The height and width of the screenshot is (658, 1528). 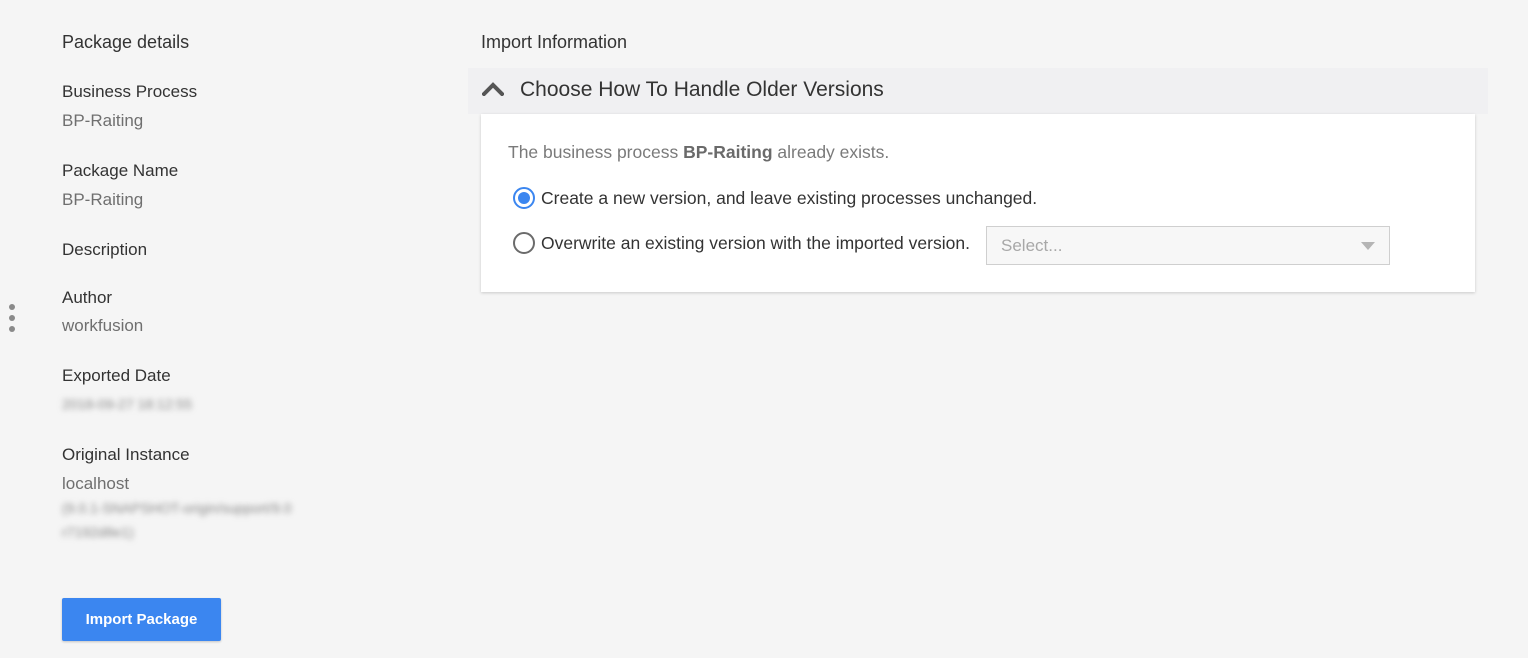 I want to click on radio-overwrite-version, so click(x=524, y=243).